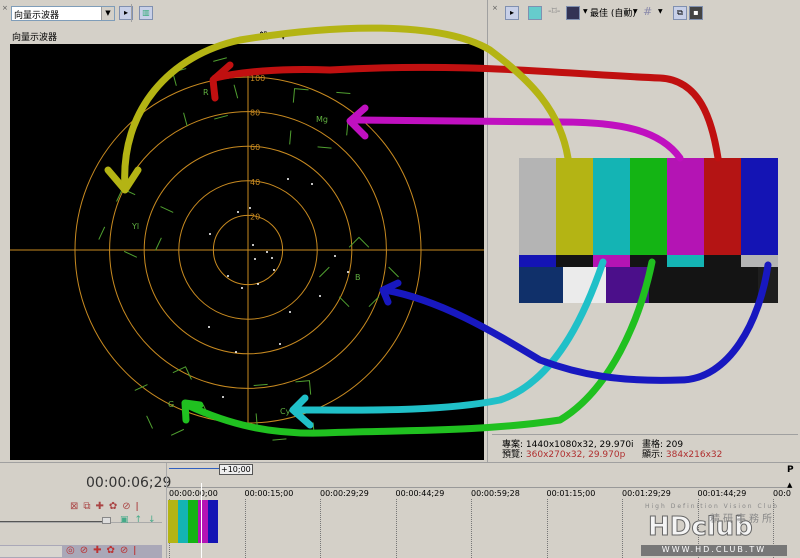 Image resolution: width=800 pixels, height=558 pixels. What do you see at coordinates (194, 468) in the screenshot?
I see `loop-region-bar` at bounding box center [194, 468].